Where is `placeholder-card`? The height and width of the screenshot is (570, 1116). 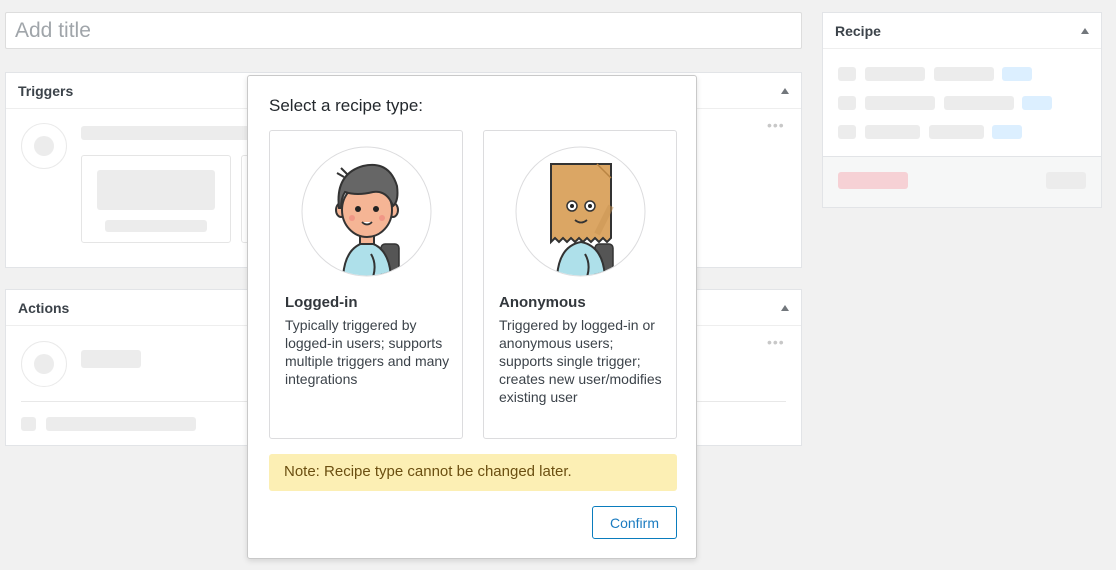 placeholder-card is located at coordinates (156, 199).